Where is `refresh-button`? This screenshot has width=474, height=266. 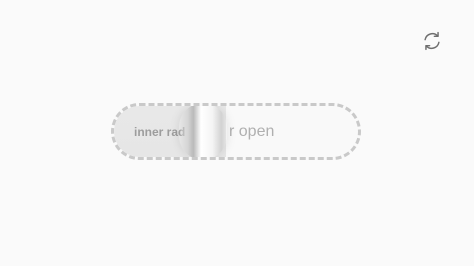 refresh-button is located at coordinates (432, 41).